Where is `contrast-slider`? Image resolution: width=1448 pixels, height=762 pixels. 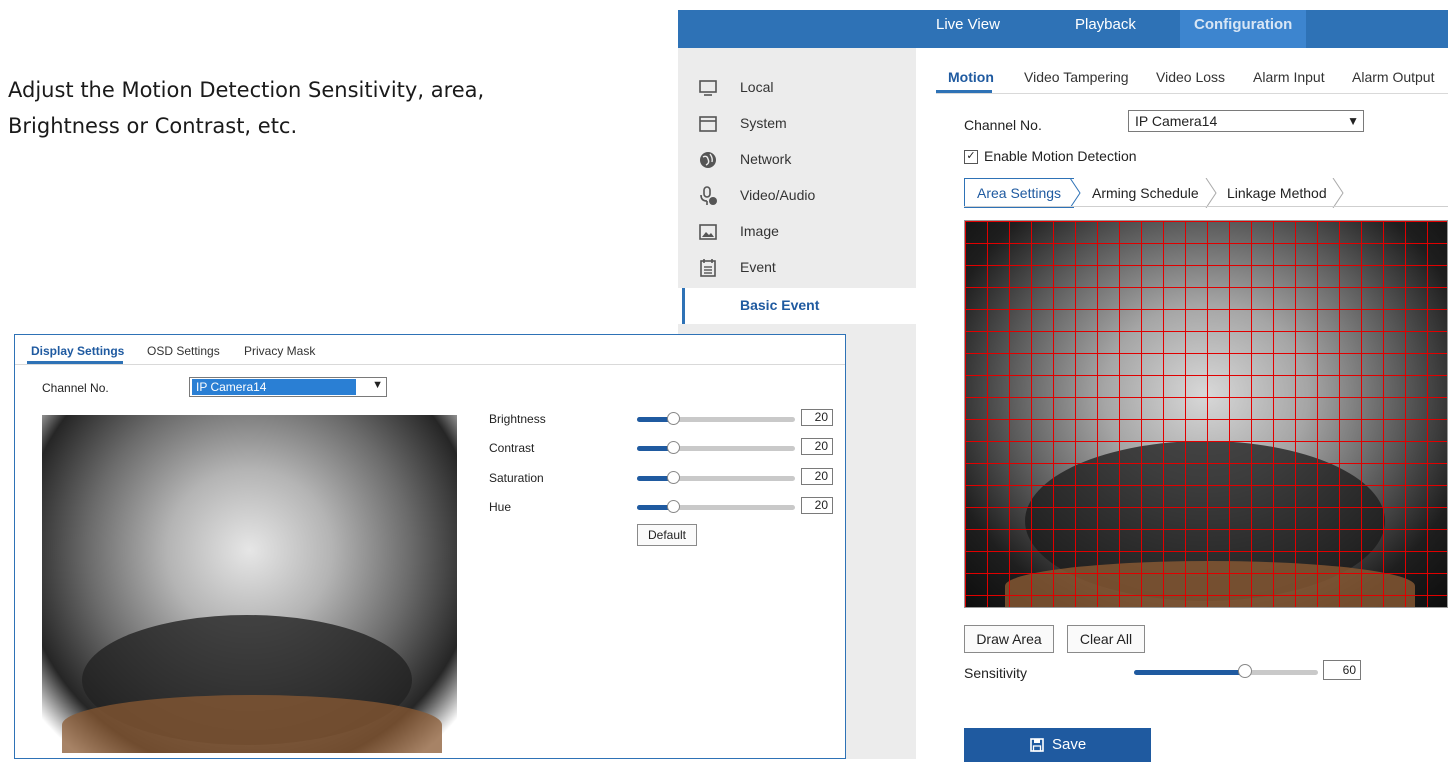
contrast-slider is located at coordinates (716, 447).